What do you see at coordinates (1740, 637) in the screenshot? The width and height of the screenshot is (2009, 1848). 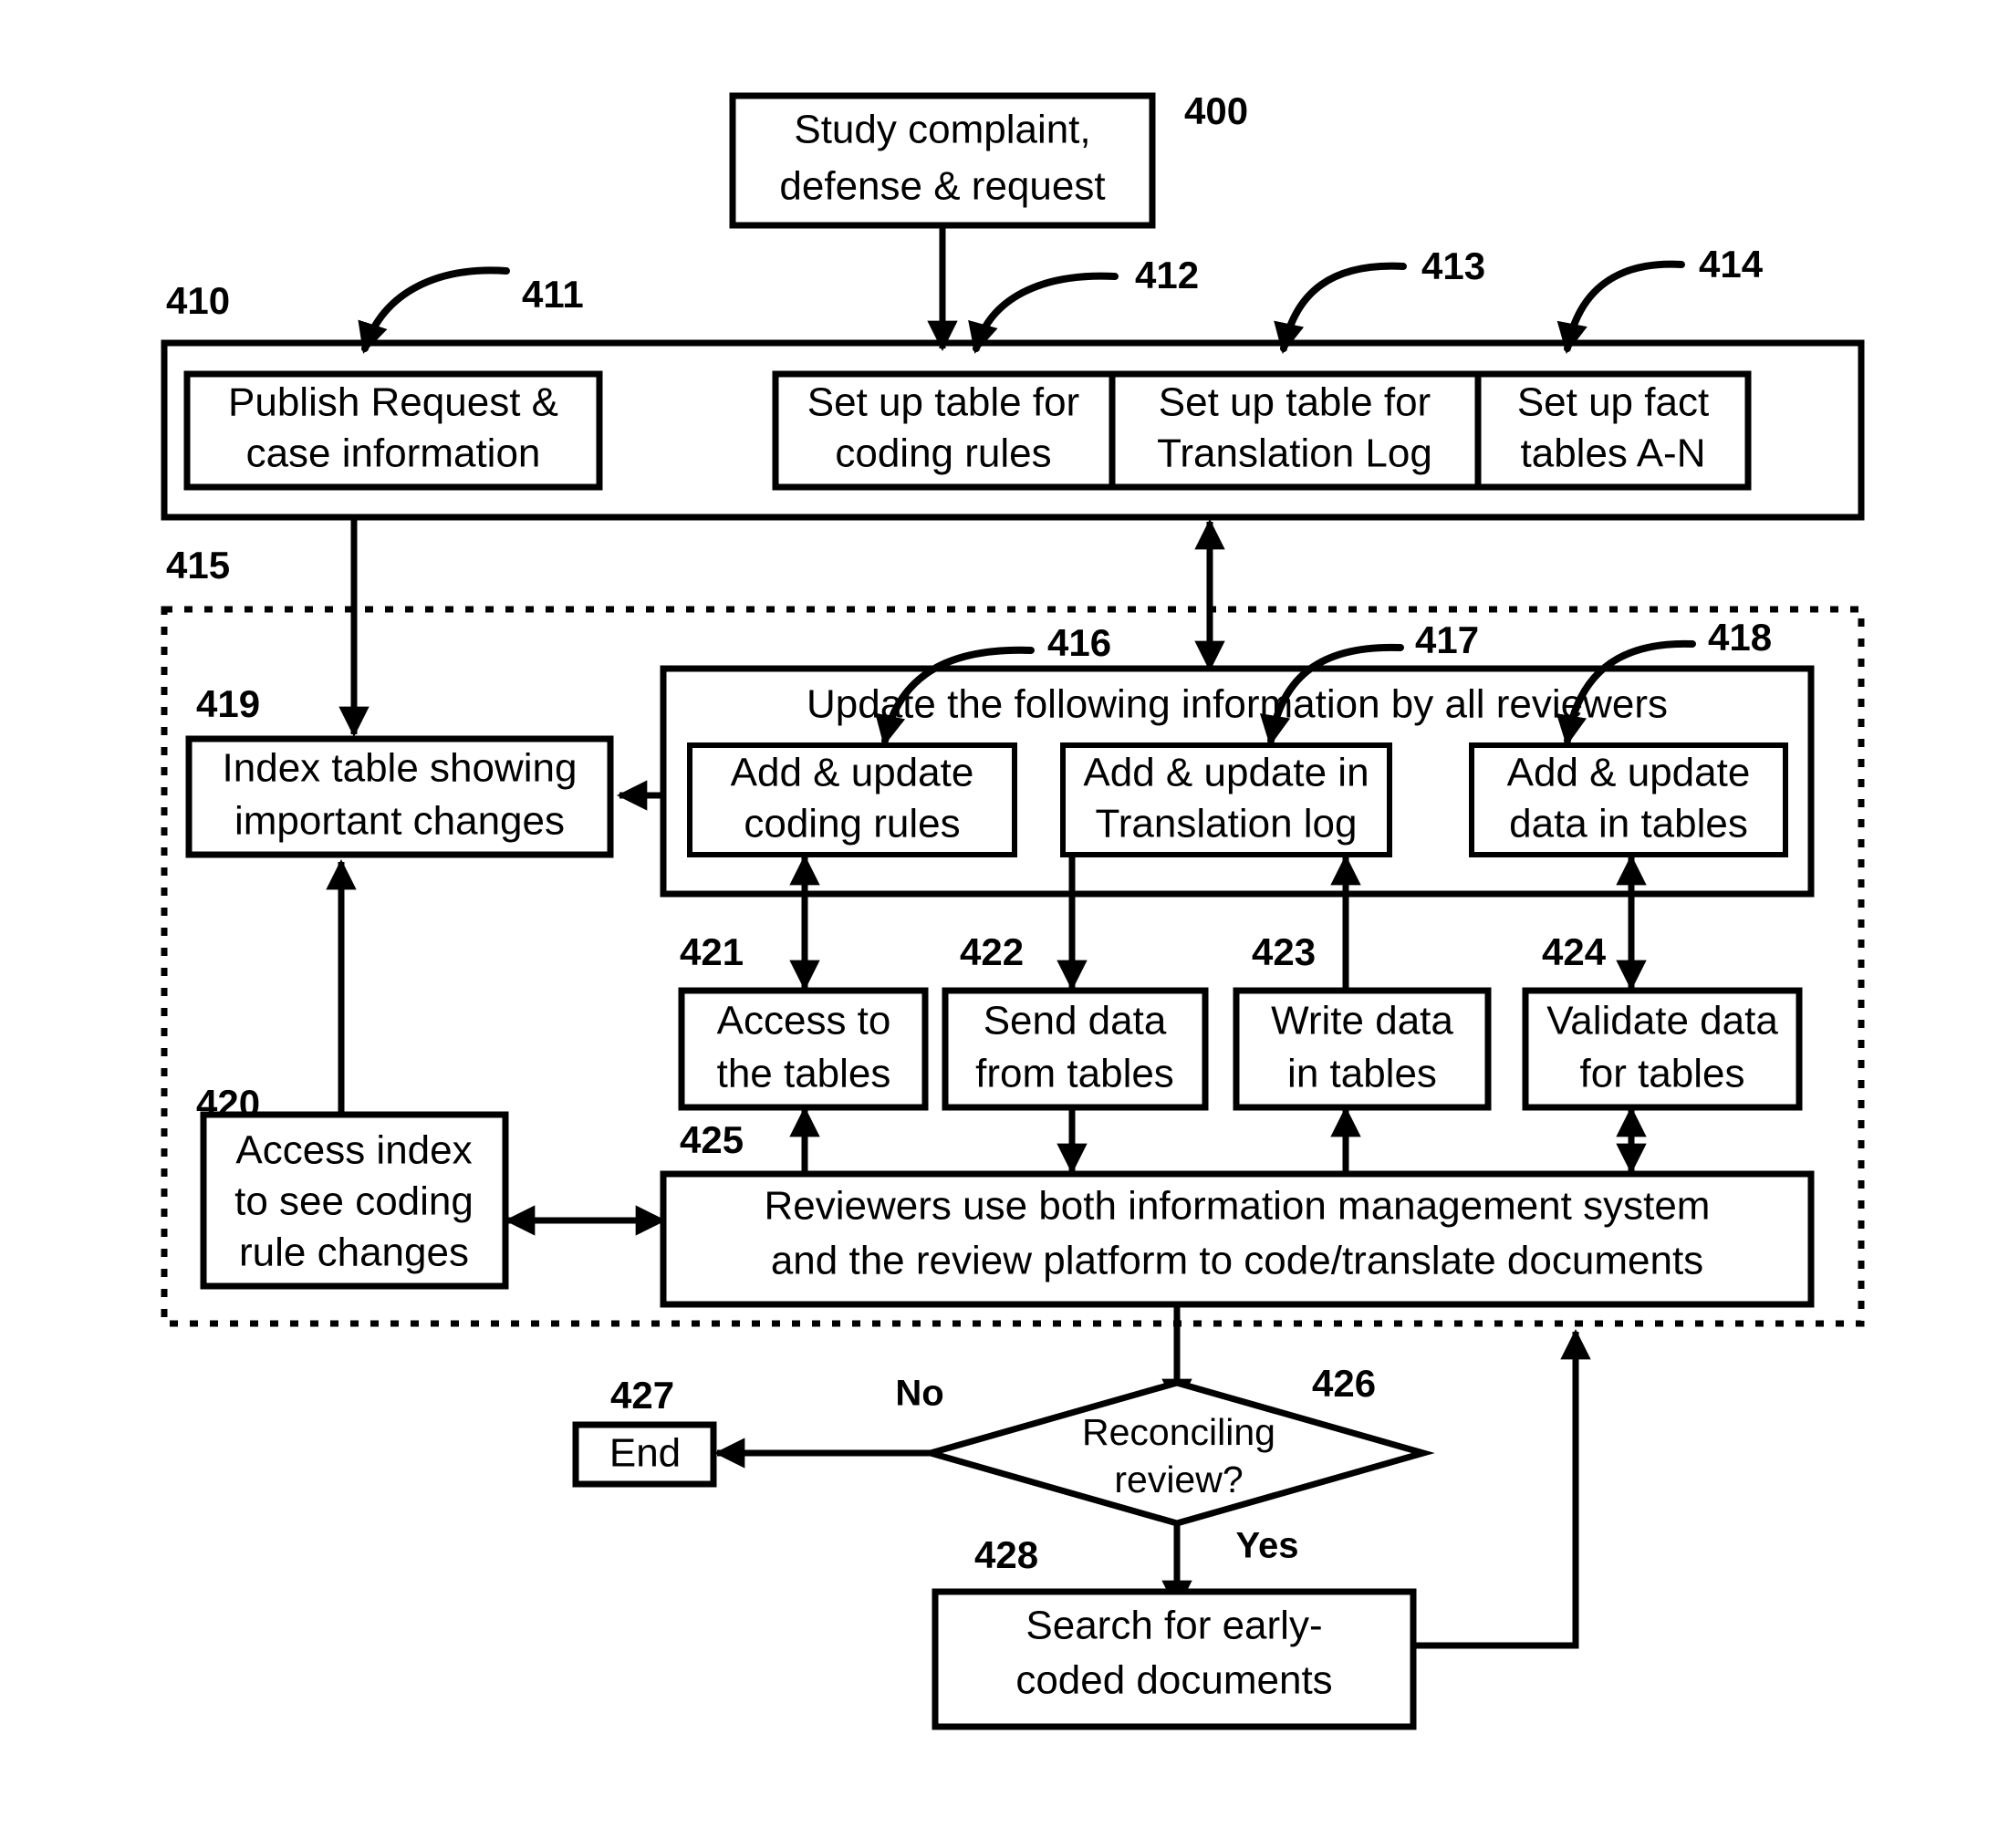 I see `ref-label-418: 418` at bounding box center [1740, 637].